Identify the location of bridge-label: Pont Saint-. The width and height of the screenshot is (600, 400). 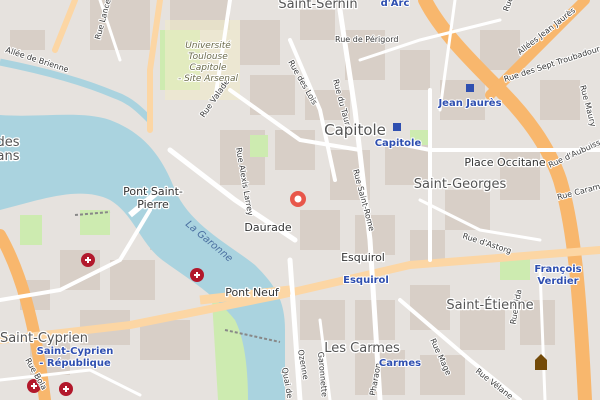
(153, 191).